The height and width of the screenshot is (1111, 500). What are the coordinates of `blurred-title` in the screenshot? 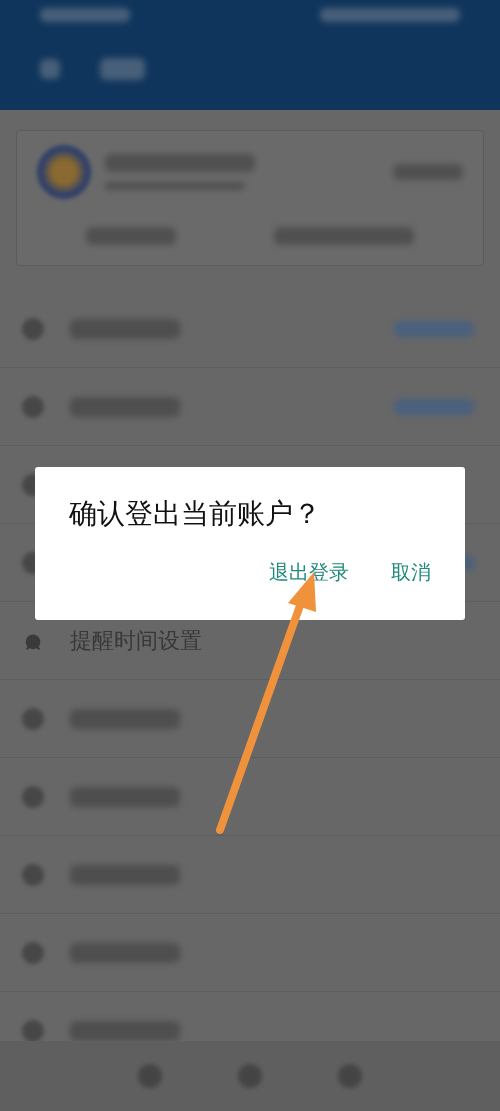 It's located at (122, 69).